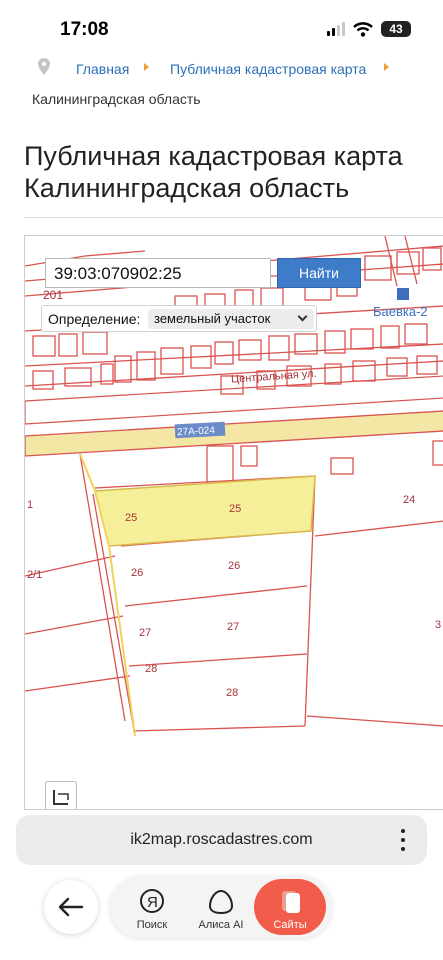  I want to click on tab-label: Алиса AI, so click(221, 925).